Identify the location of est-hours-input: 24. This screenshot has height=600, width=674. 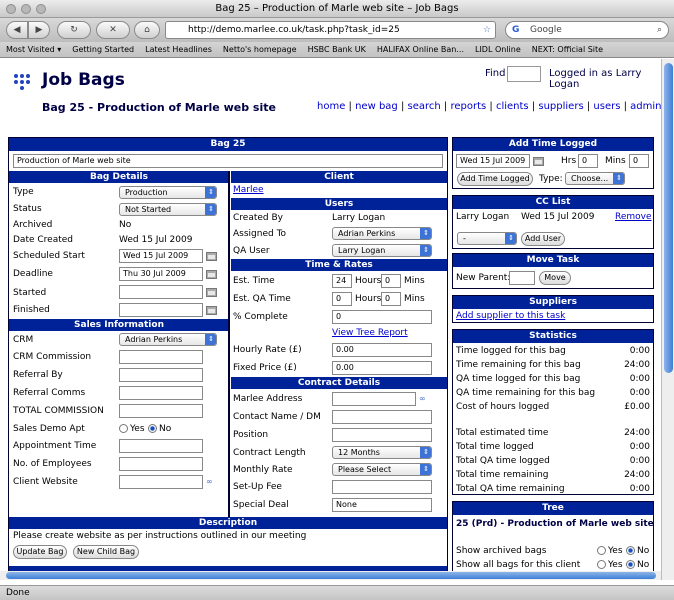
(342, 281).